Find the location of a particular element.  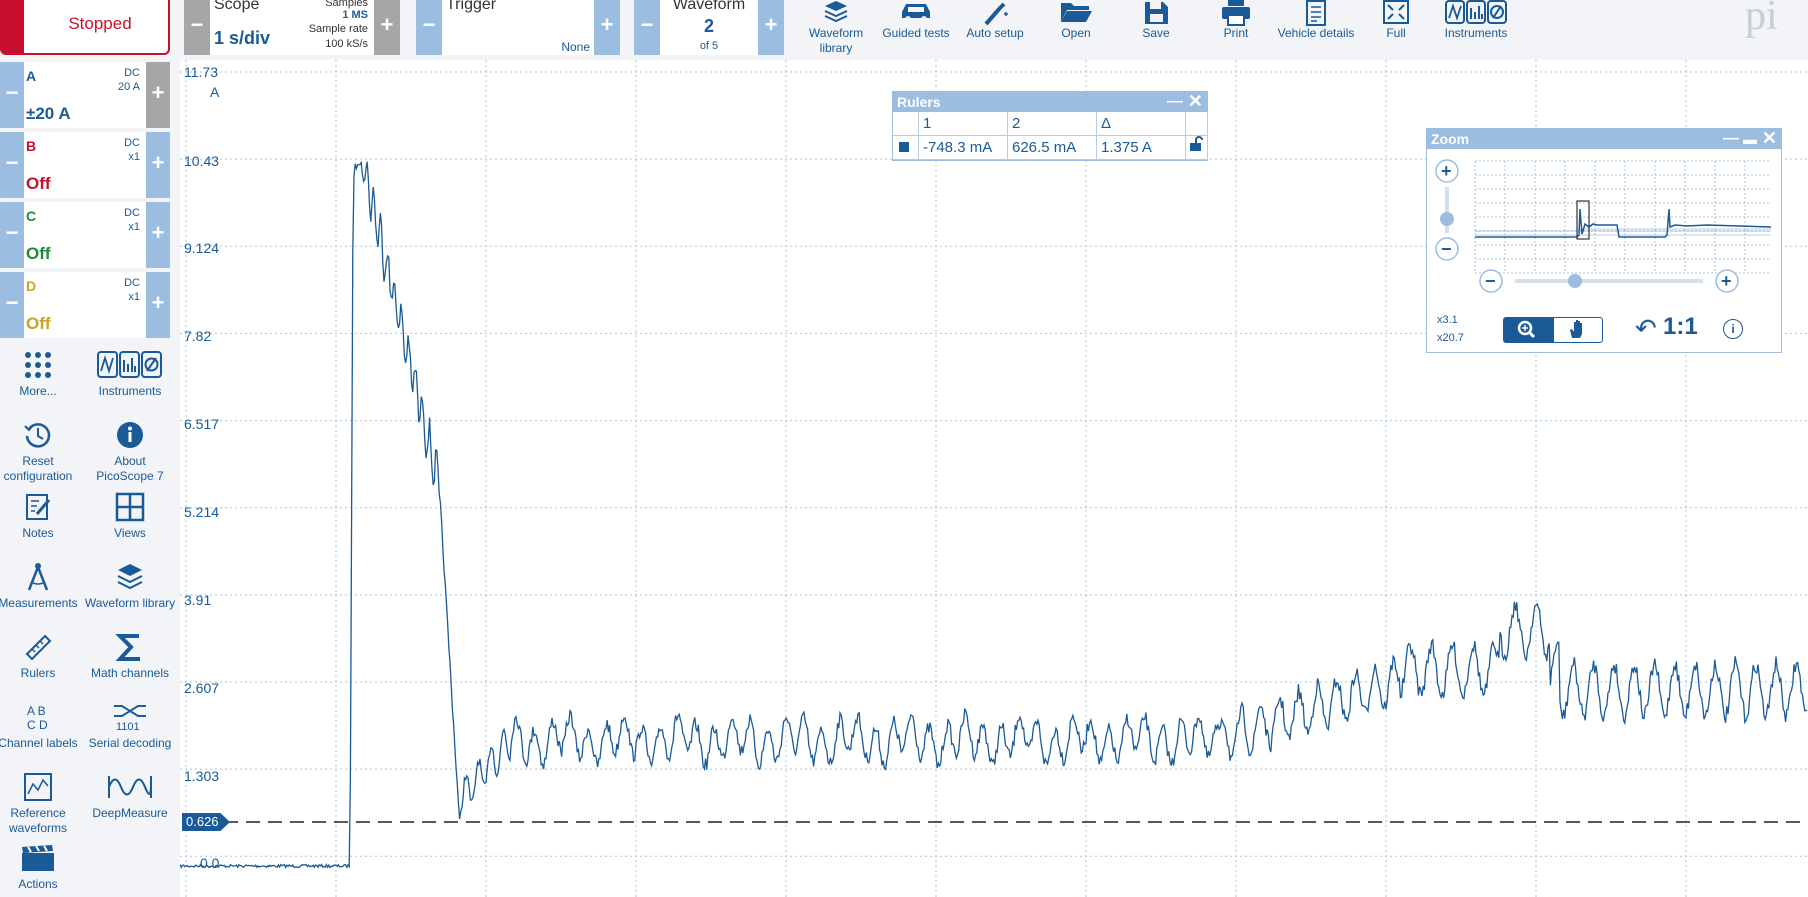

ruler-marker-tag: 0.626 is located at coordinates (206, 822).